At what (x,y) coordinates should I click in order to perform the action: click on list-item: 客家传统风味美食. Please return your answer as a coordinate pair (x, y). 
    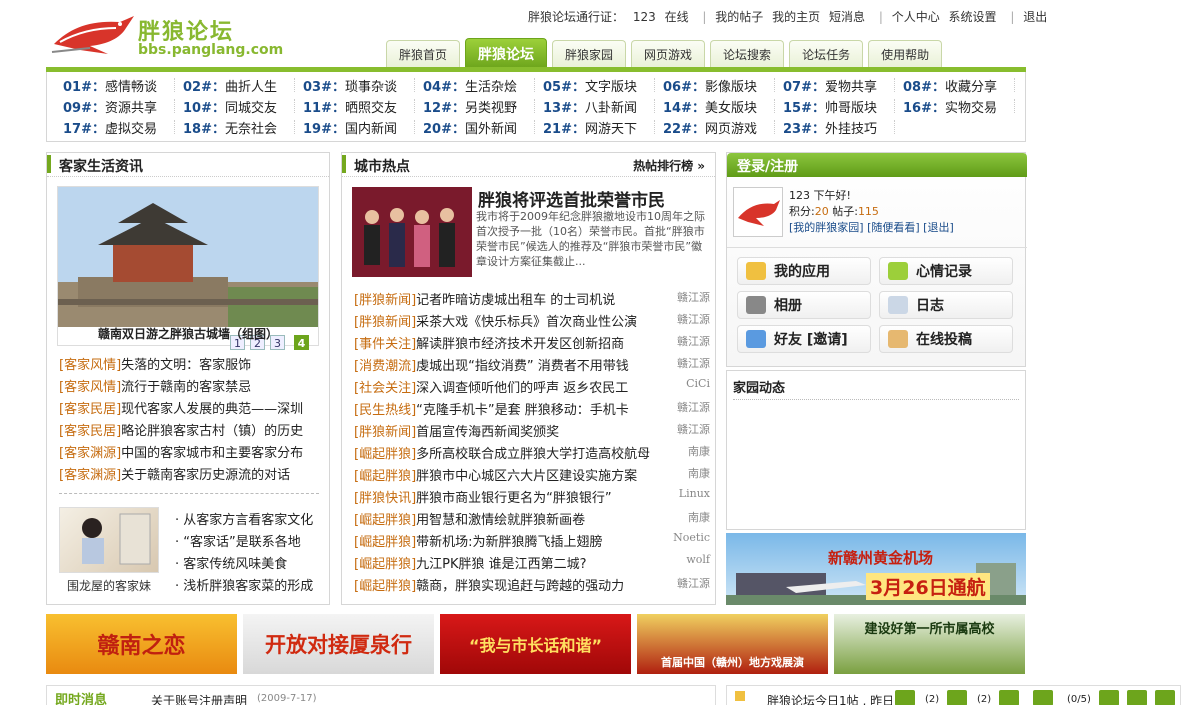
    Looking at the image, I should click on (231, 562).